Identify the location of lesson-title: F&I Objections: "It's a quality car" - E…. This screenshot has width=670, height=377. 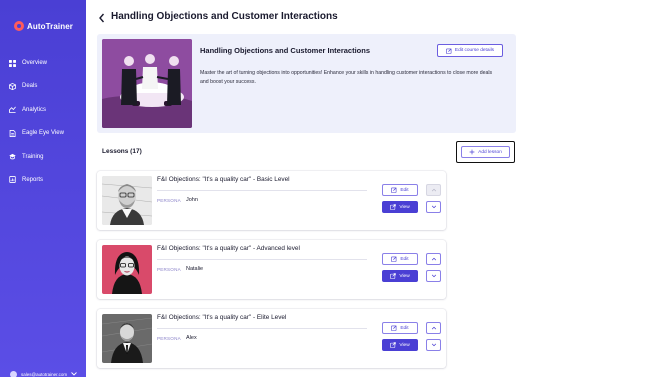
(222, 317).